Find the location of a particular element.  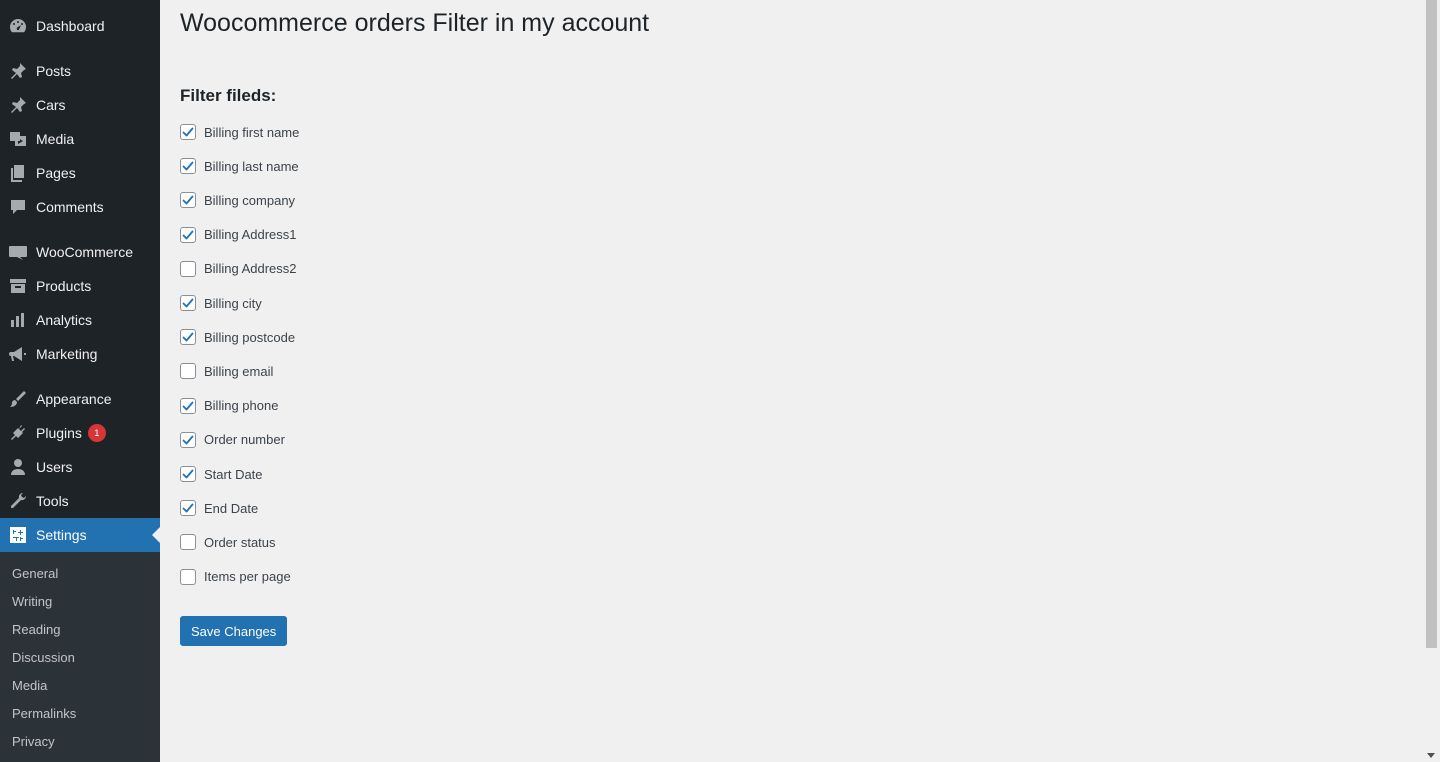

sidebar-item-products: Products is located at coordinates (80, 286).